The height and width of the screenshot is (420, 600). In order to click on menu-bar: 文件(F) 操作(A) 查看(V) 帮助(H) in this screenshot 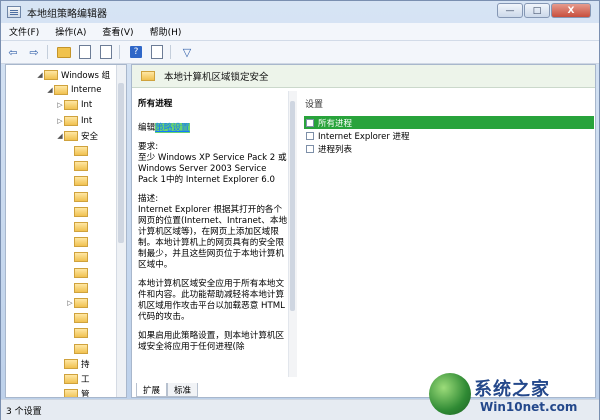, I will do `click(300, 32)`.